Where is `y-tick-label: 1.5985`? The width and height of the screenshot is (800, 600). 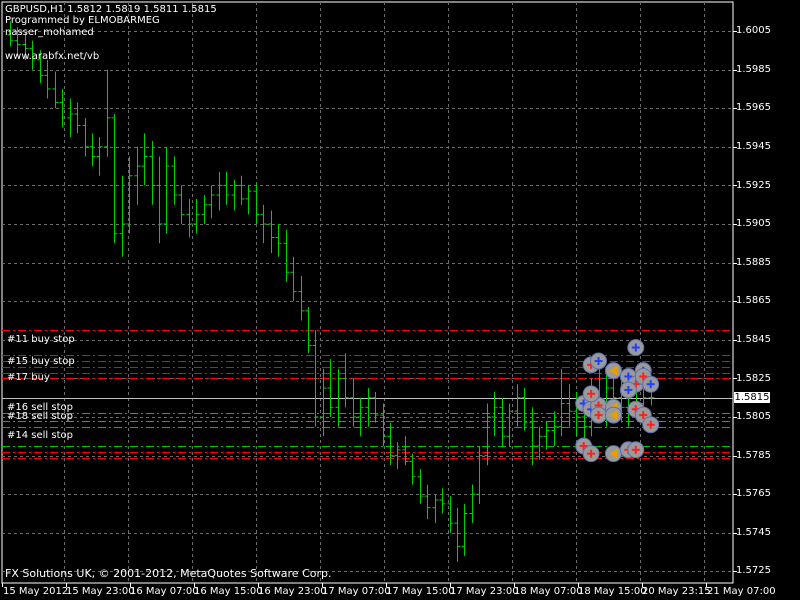 y-tick-label: 1.5985 is located at coordinates (753, 69).